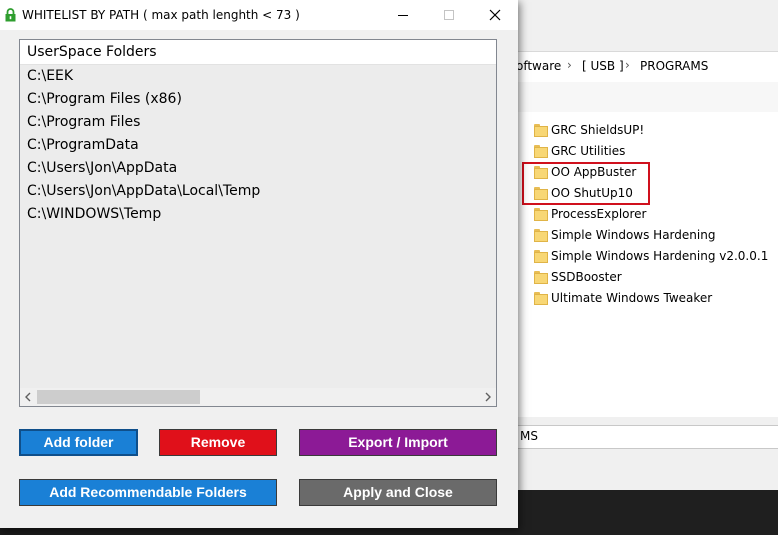 This screenshot has width=778, height=535. I want to click on apply-and-close-button: Apply and Close, so click(398, 492).